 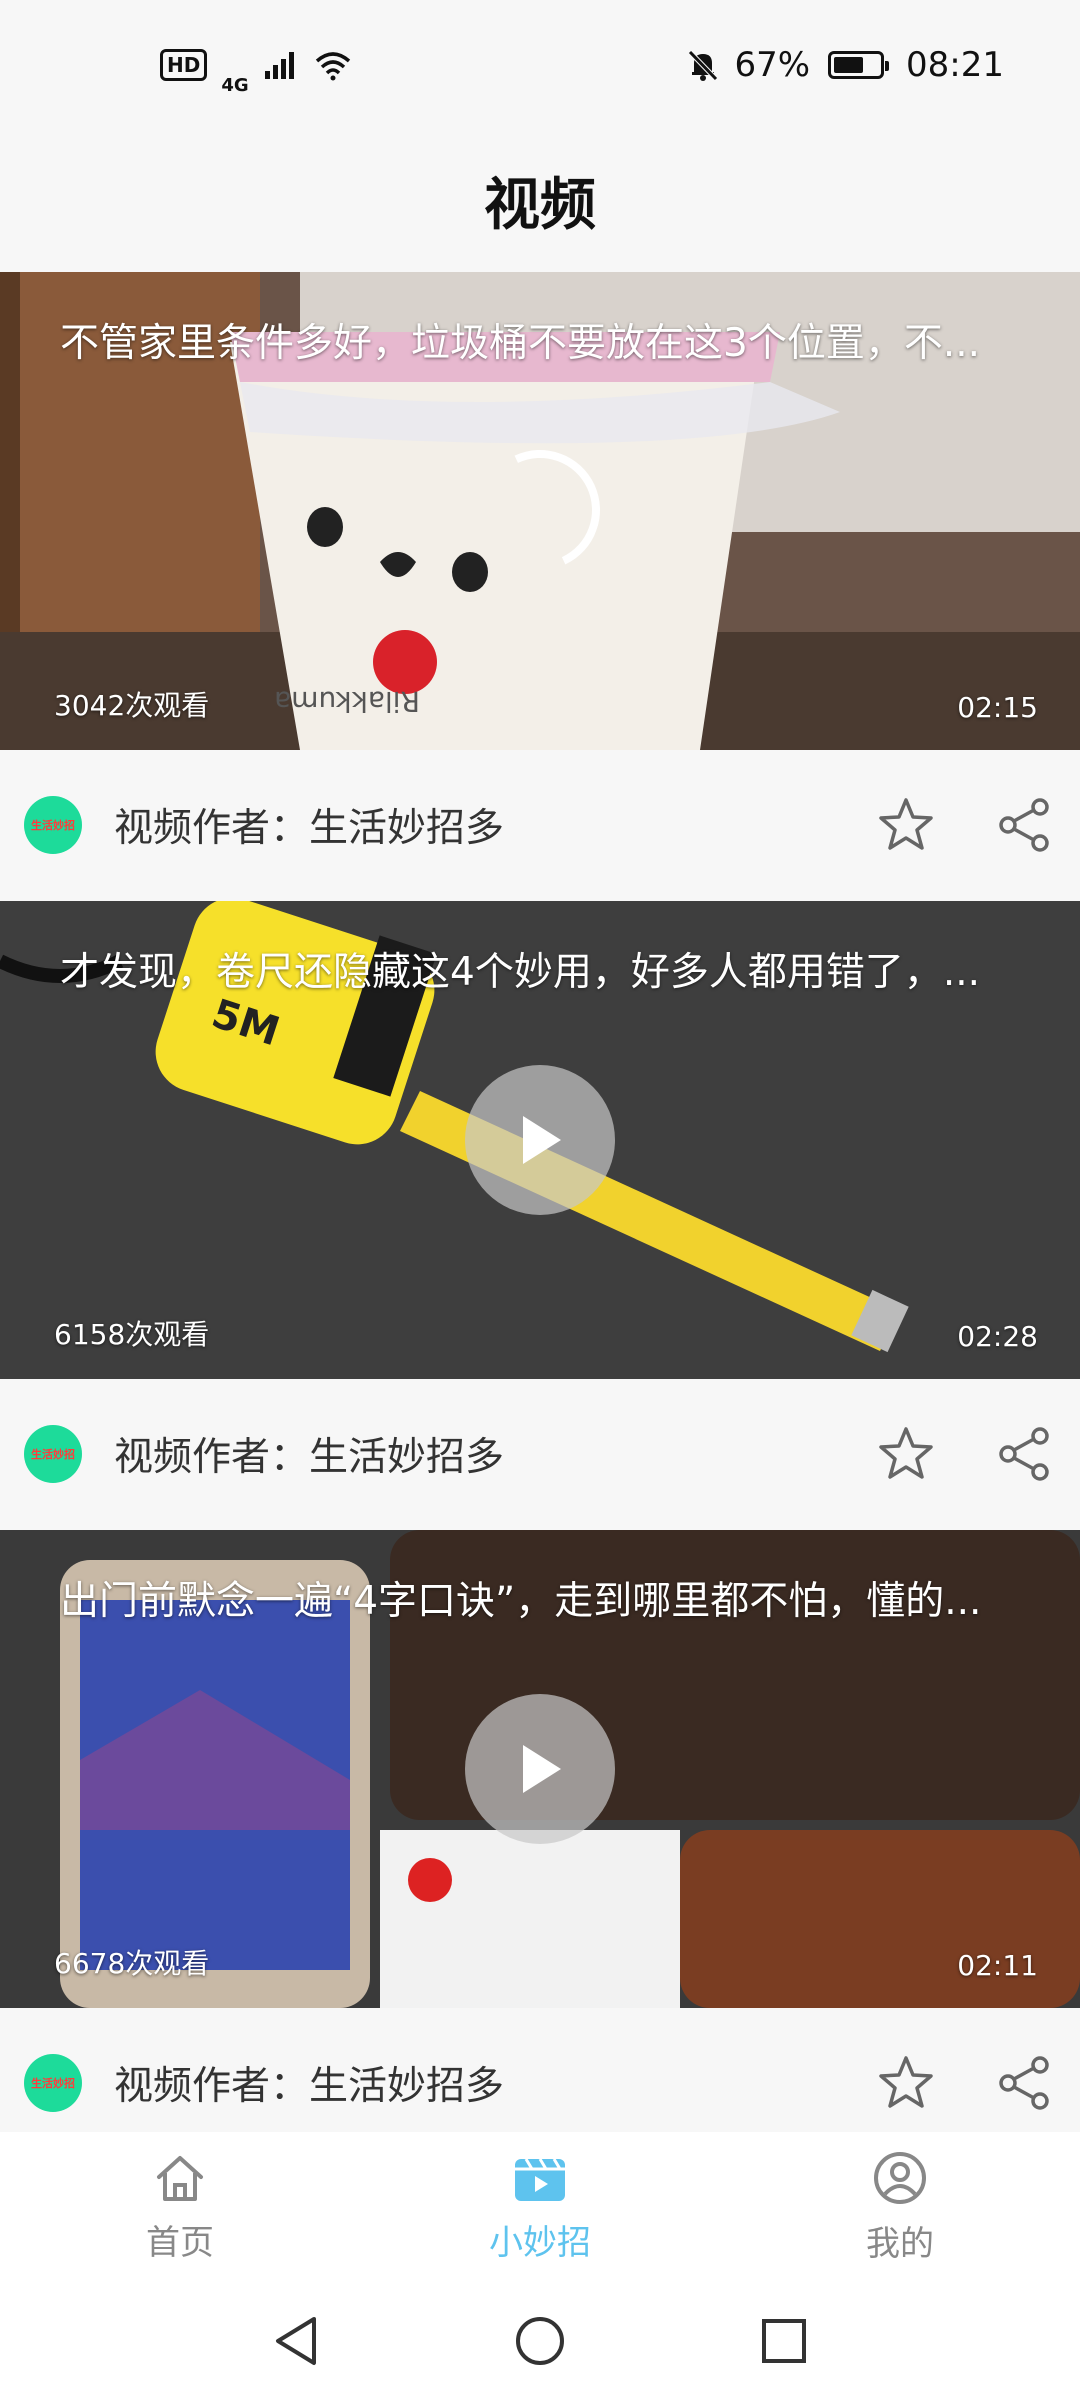 I want to click on hd-badge: HD, so click(x=184, y=65).